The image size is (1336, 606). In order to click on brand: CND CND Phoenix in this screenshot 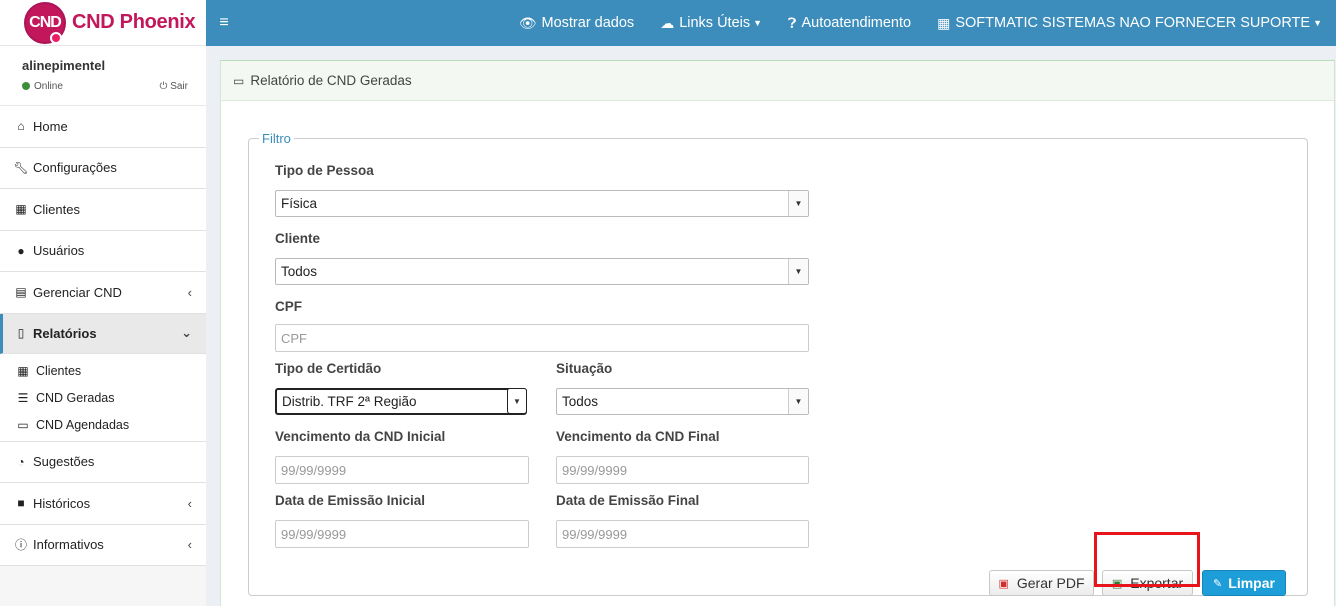, I will do `click(103, 23)`.